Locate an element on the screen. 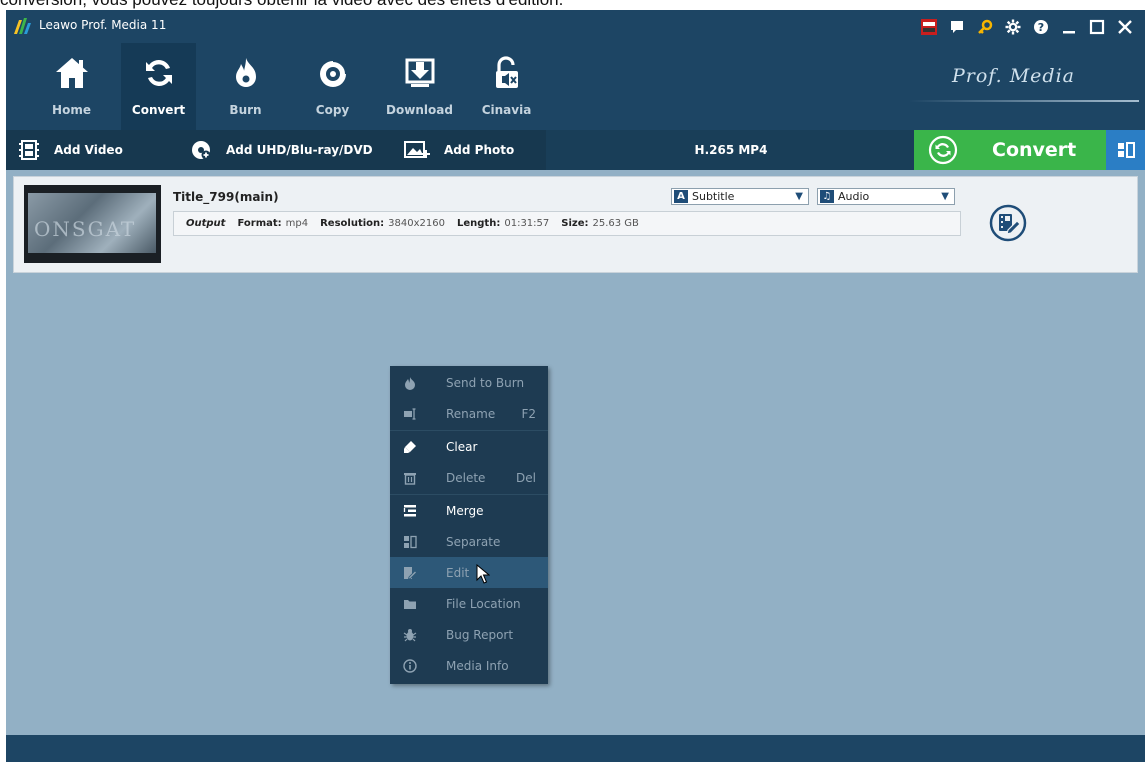  menu-item-label: Send to Burn is located at coordinates (485, 382).